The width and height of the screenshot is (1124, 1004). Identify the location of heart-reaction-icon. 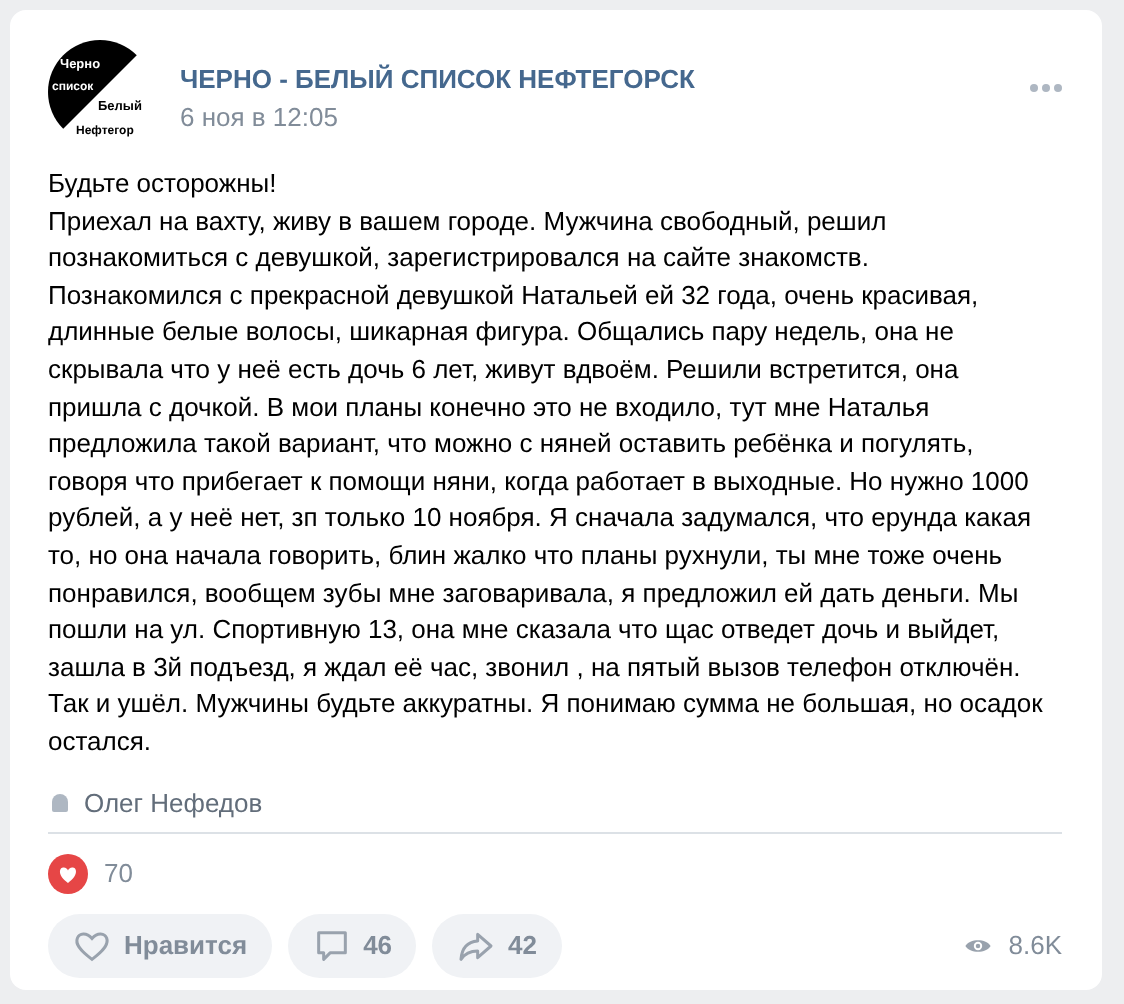
(68, 873).